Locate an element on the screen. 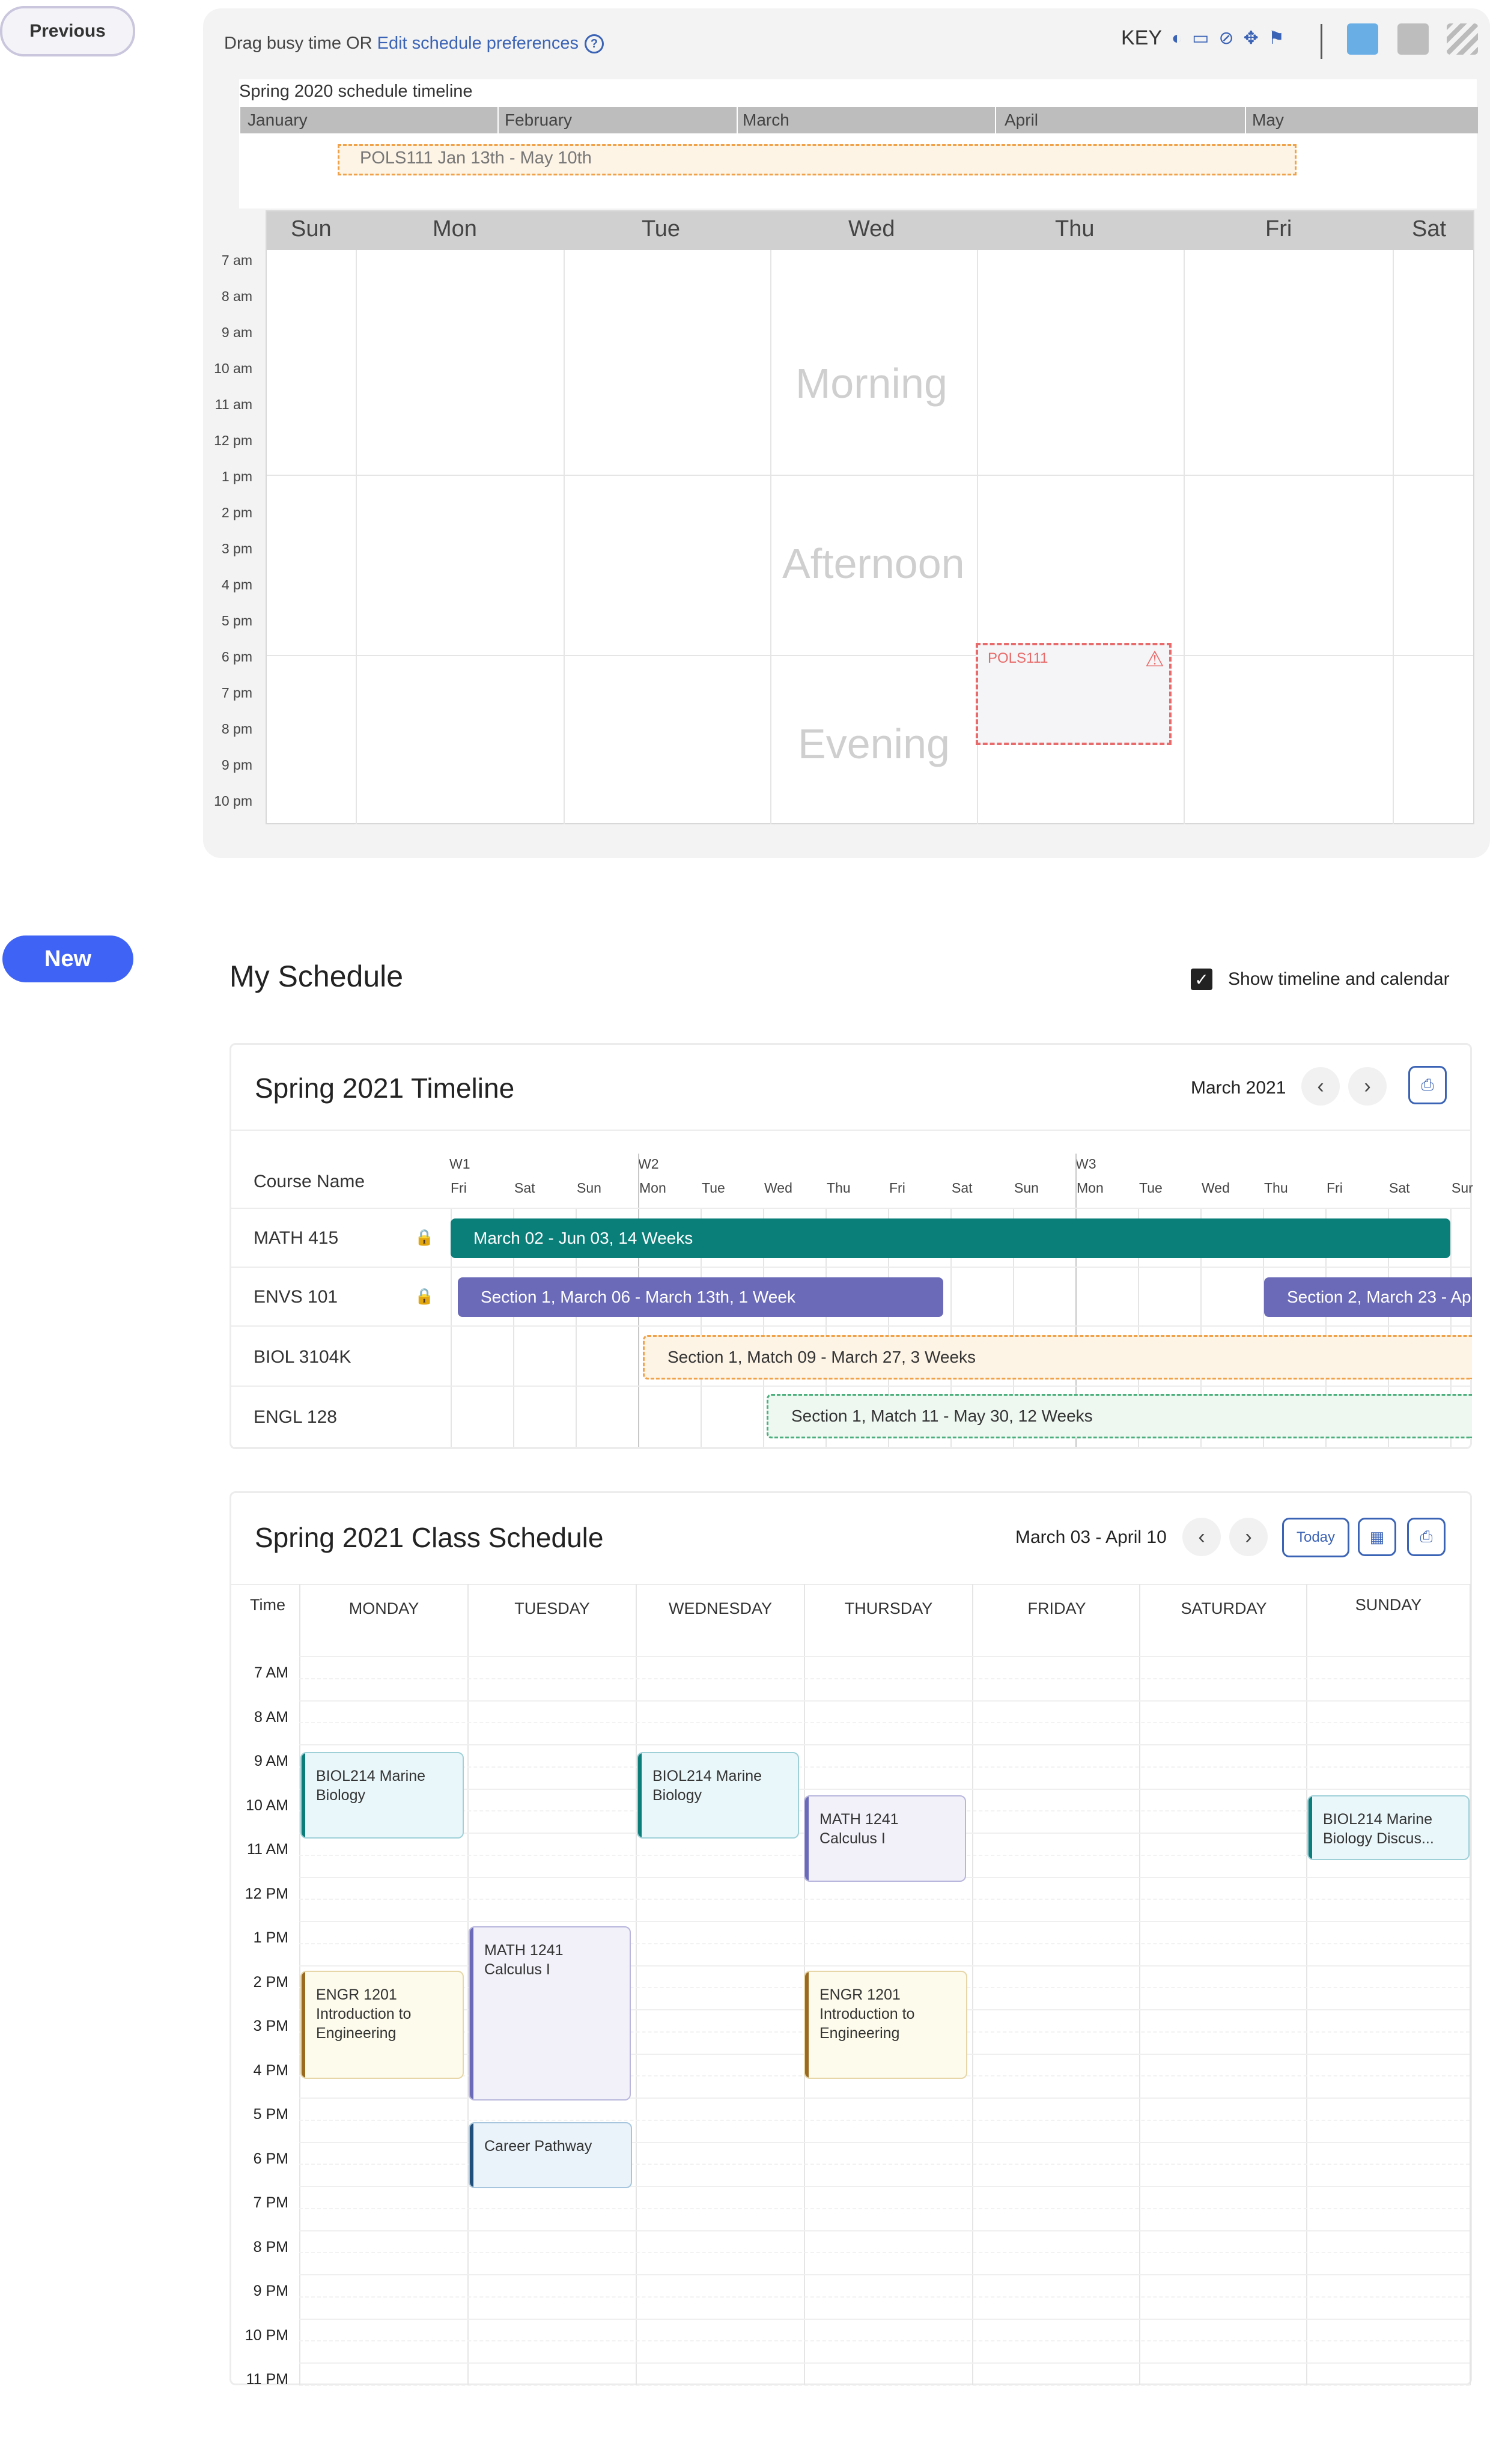  timeline-months: January February March April May is located at coordinates (859, 120).